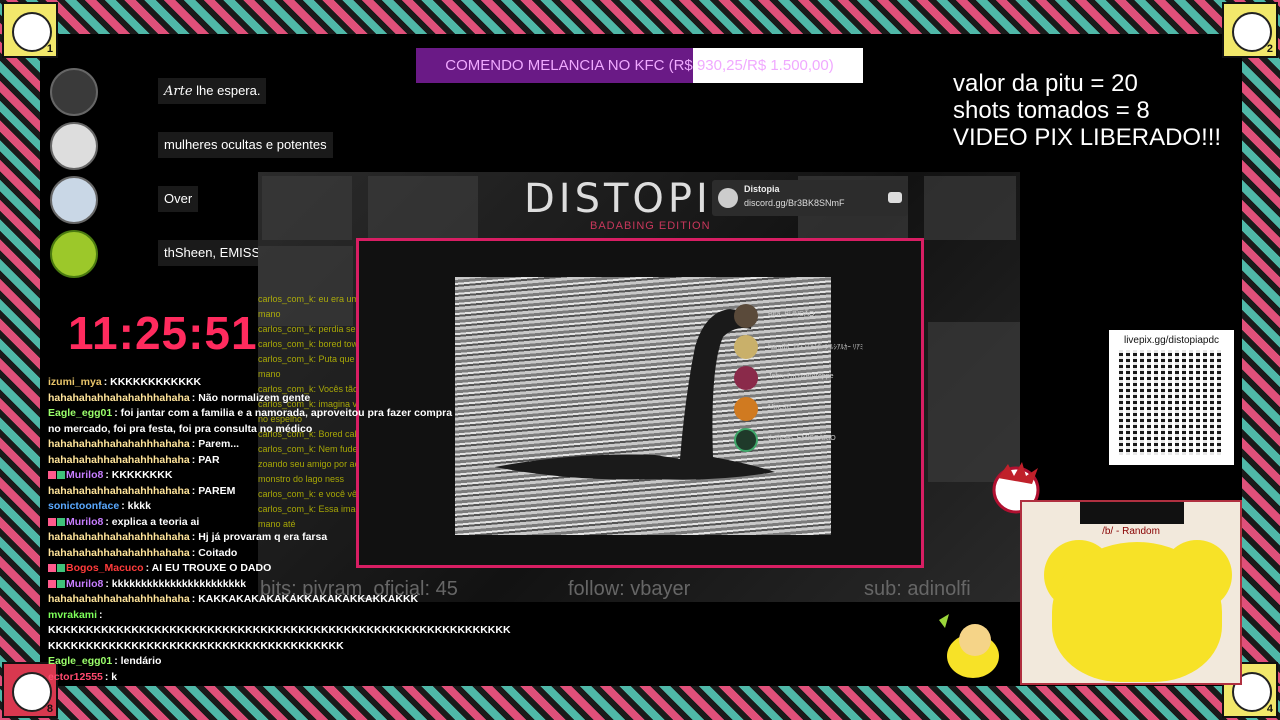  I want to click on voice-member-name: Over, so click(178, 199).